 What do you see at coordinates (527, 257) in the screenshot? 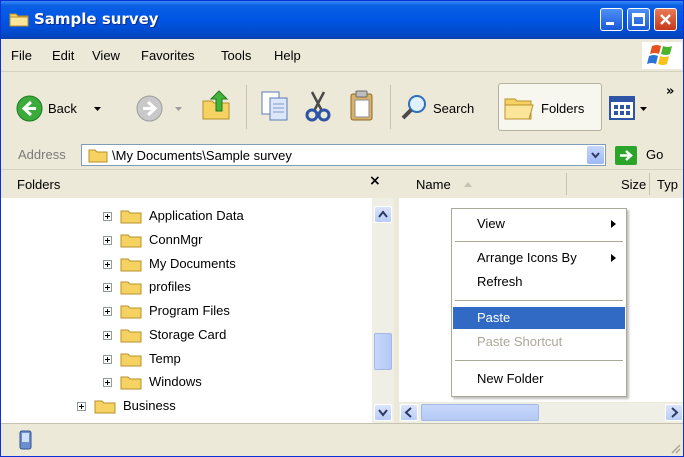
I see `menu-item-label: Arrange Icons By` at bounding box center [527, 257].